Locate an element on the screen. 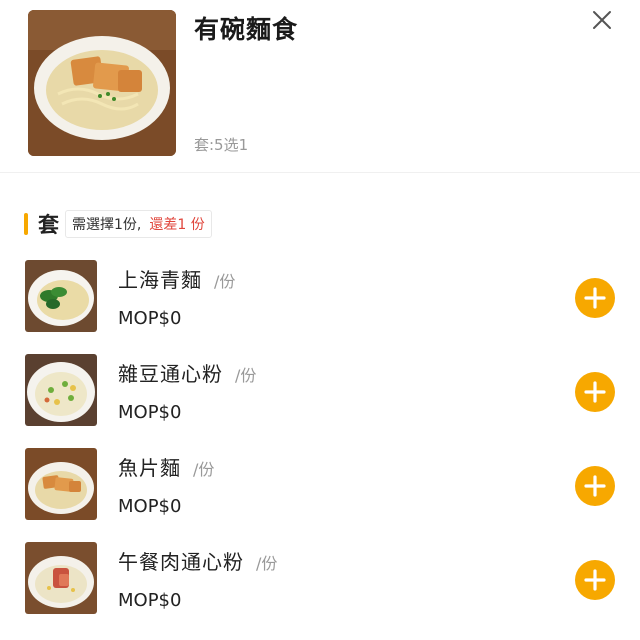 Image resolution: width=640 pixels, height=640 pixels. header-divider is located at coordinates (320, 172).